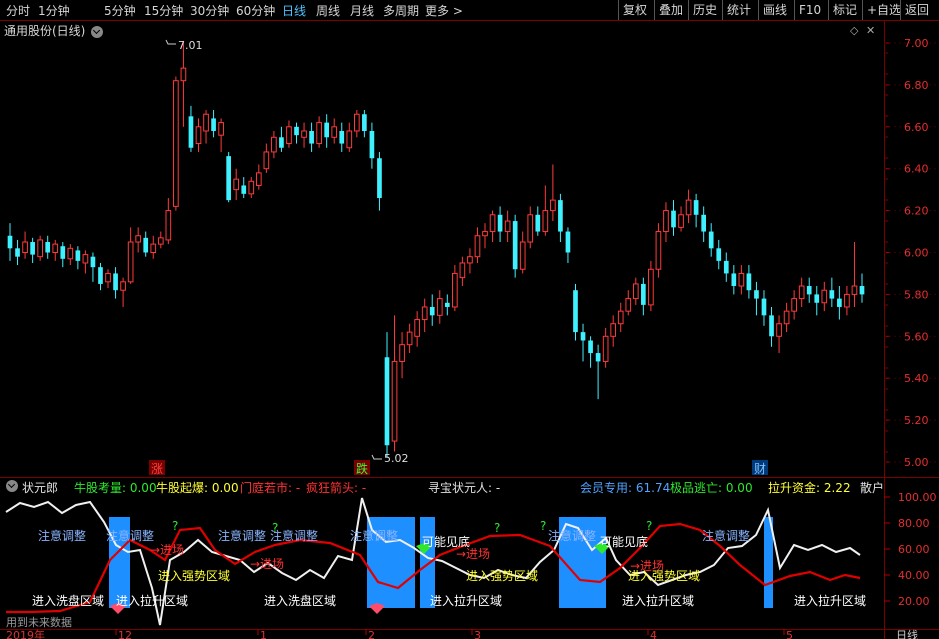  What do you see at coordinates (914, 575) in the screenshot?
I see `indicator-tick-label: 40.00` at bounding box center [914, 575].